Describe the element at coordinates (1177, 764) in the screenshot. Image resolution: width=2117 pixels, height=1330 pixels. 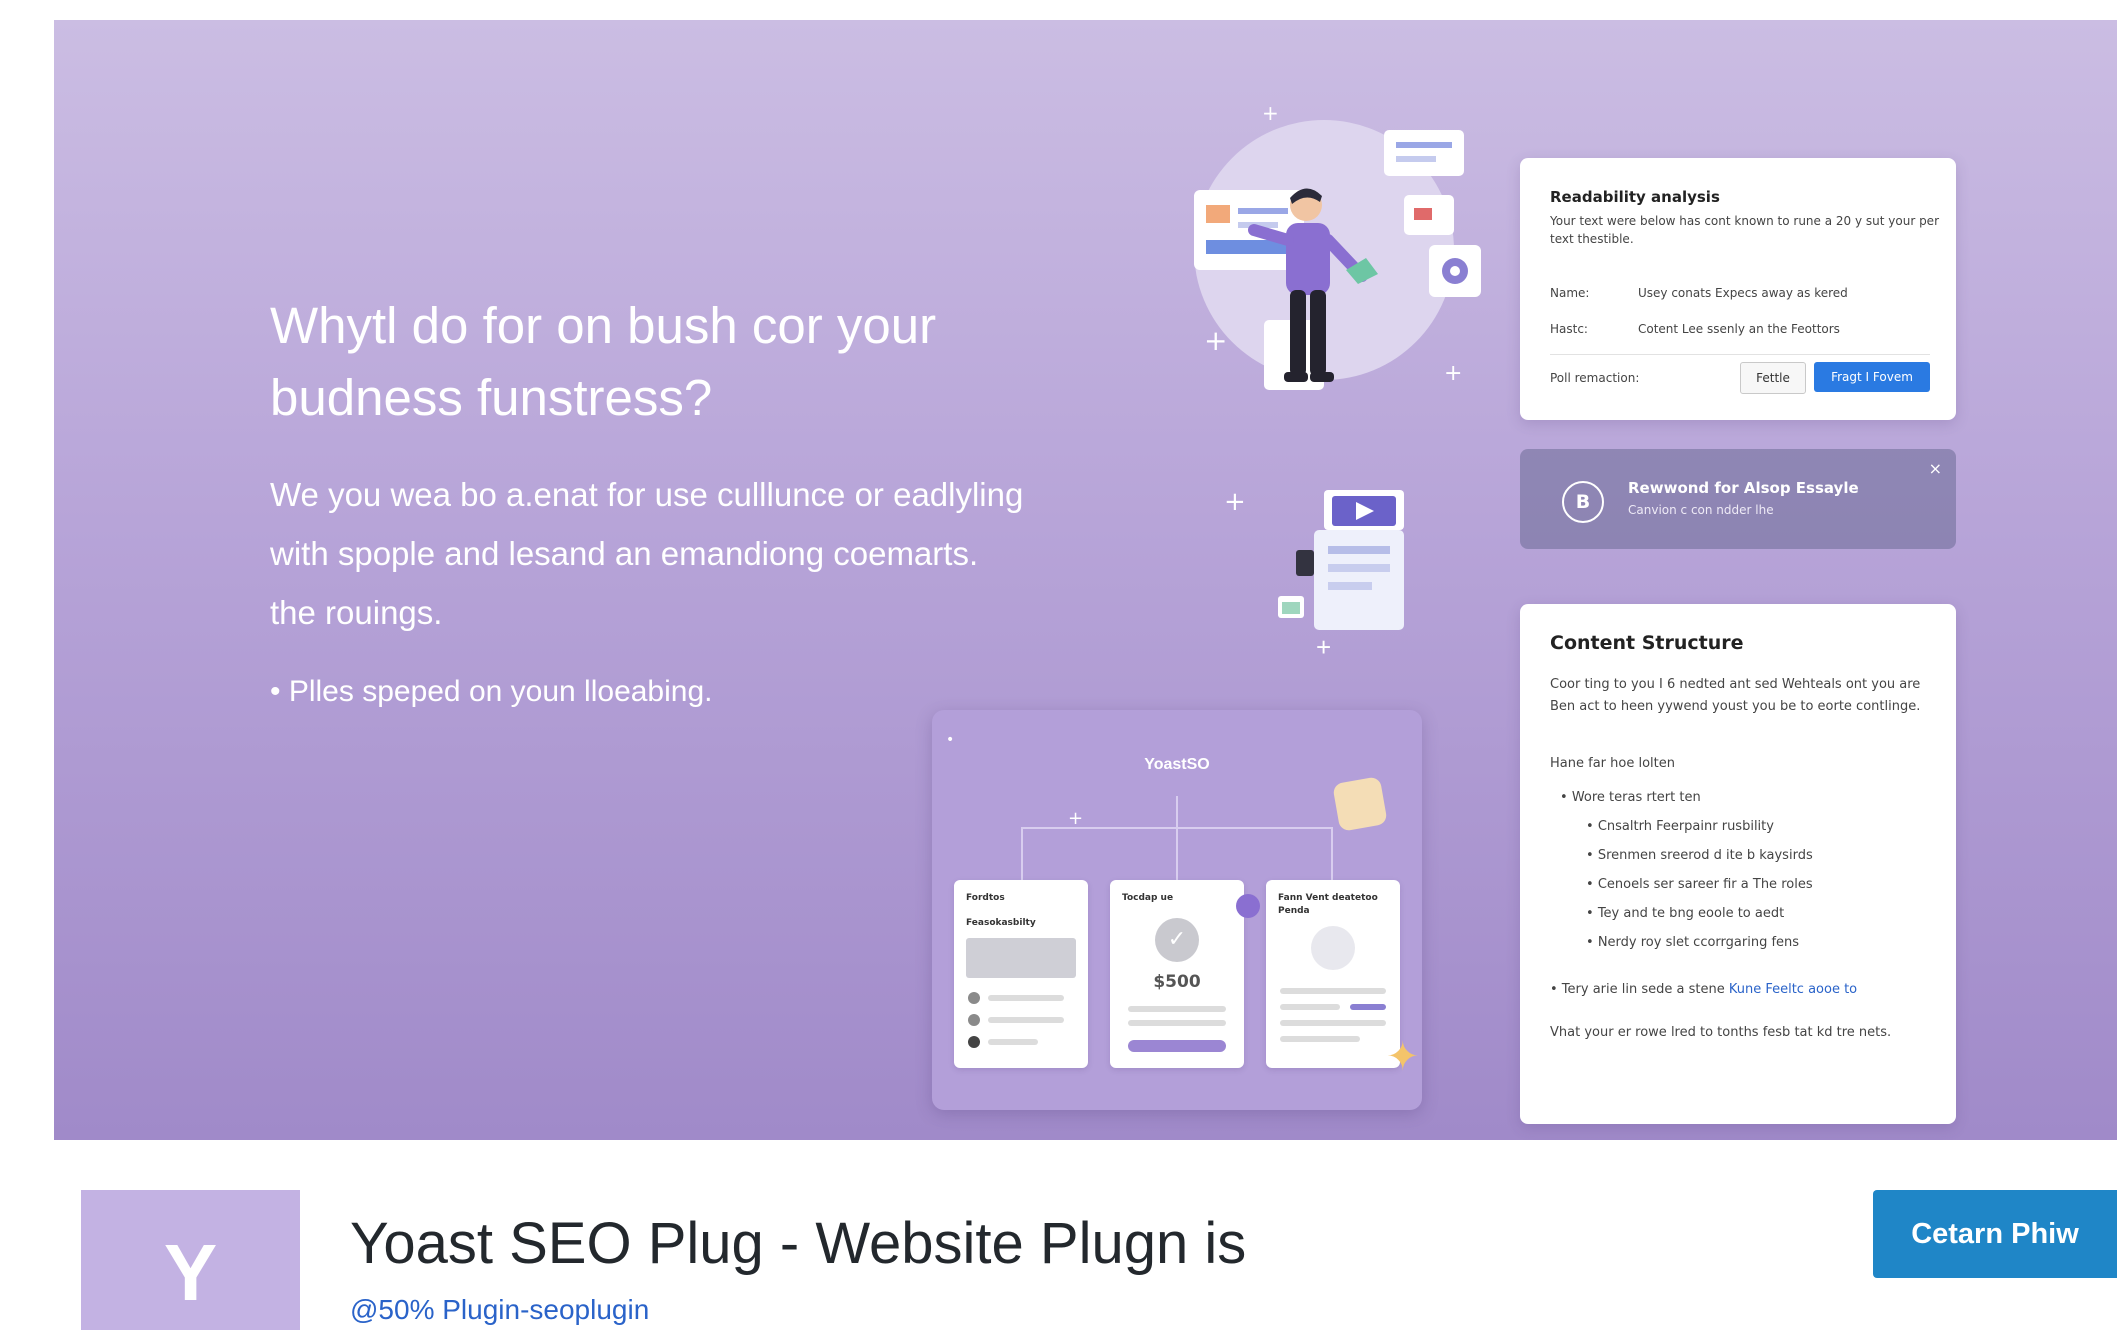
I see `dashboard-brand: YoastSO` at that location.